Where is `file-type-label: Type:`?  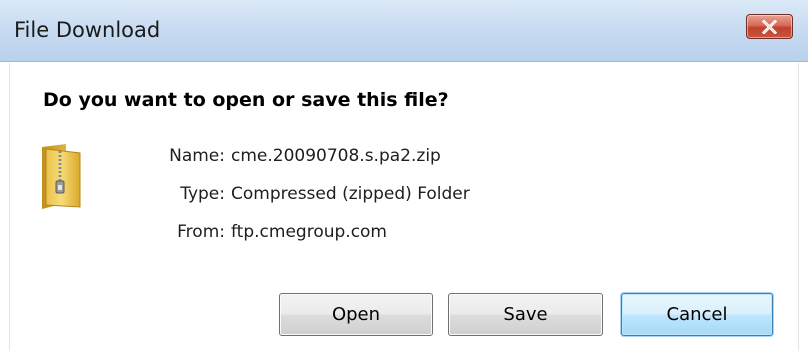 file-type-label: Type: is located at coordinates (202, 194).